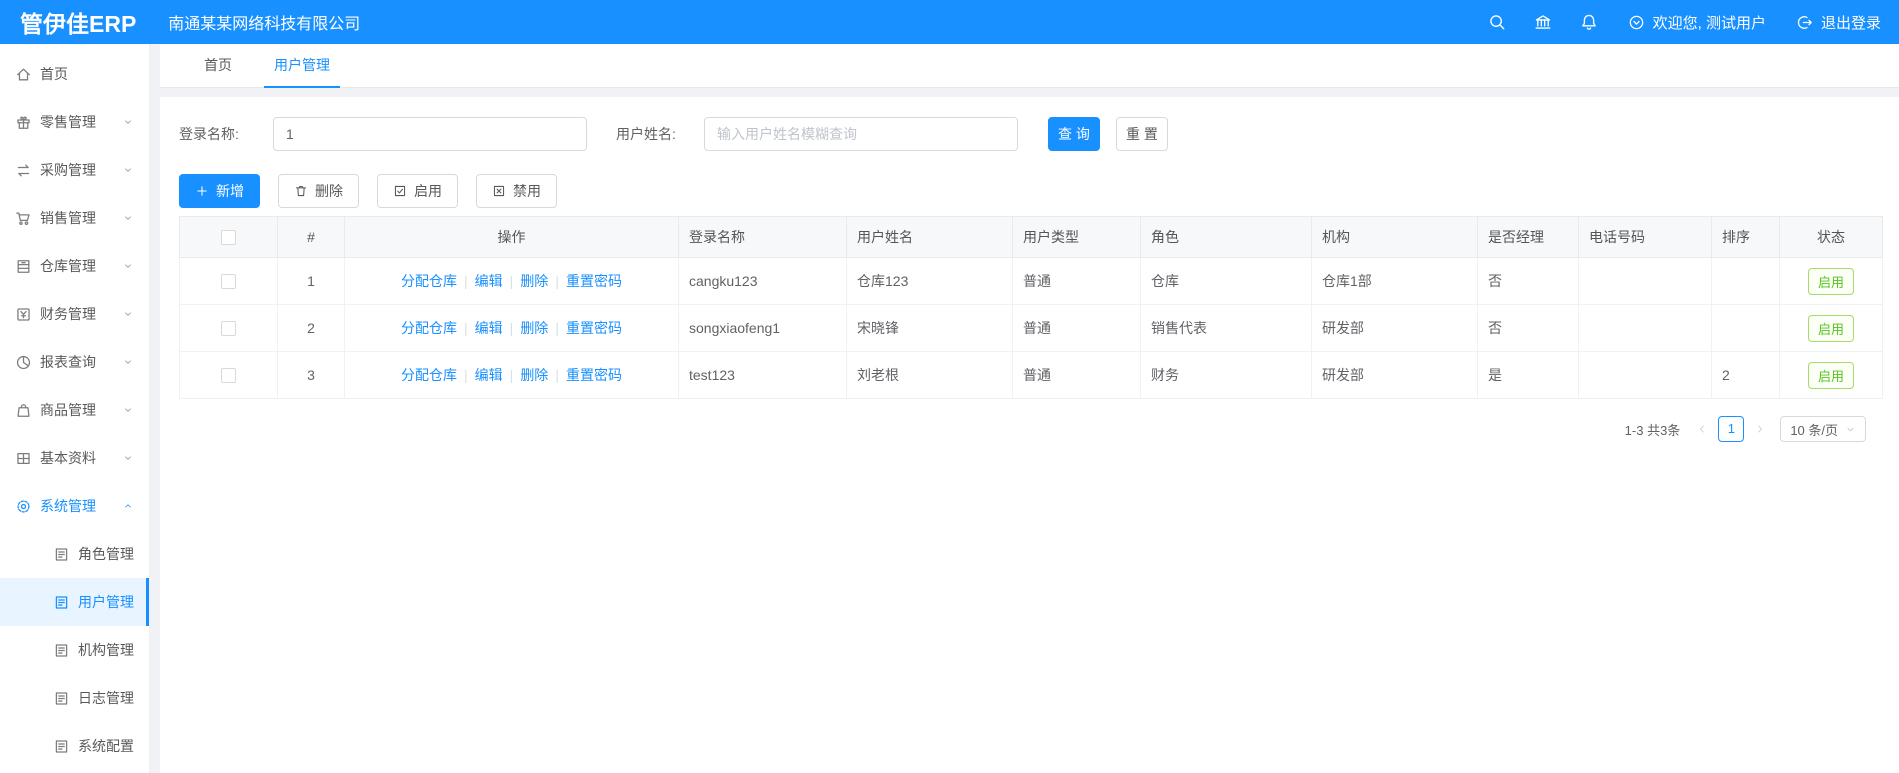 The image size is (1899, 773). Describe the element at coordinates (1226, 237) in the screenshot. I see `column-header: 角色` at that location.